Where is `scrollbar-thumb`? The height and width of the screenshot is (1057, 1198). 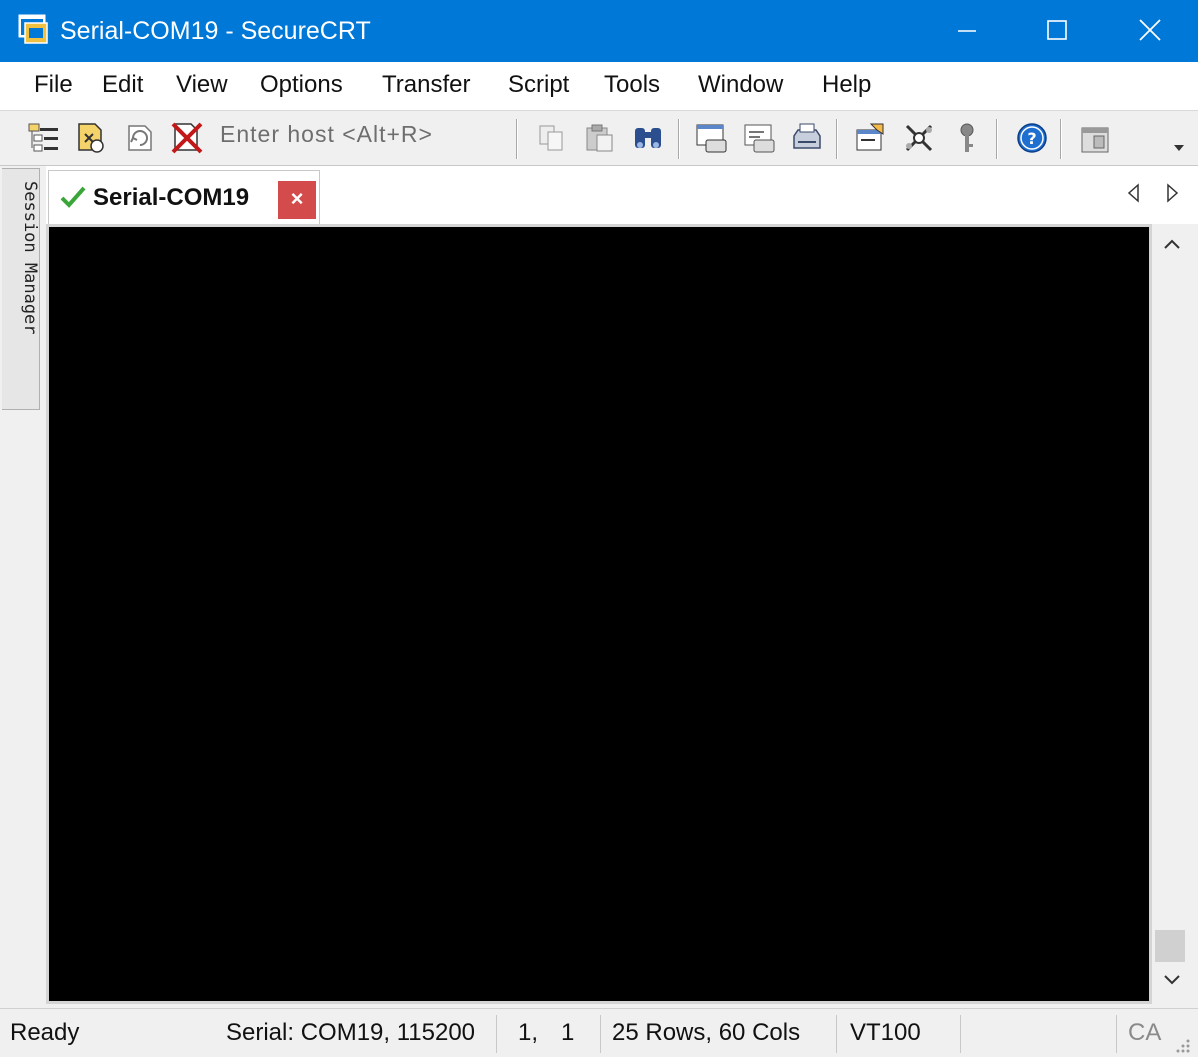 scrollbar-thumb is located at coordinates (1170, 946).